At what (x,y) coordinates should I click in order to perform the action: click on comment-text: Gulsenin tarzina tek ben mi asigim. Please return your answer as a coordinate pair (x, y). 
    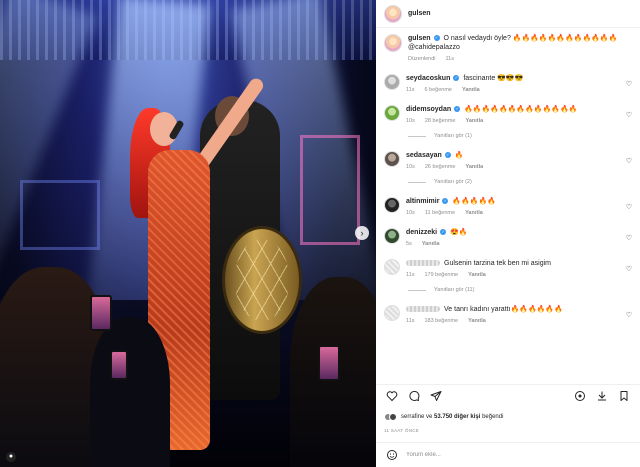
    Looking at the image, I should click on (497, 263).